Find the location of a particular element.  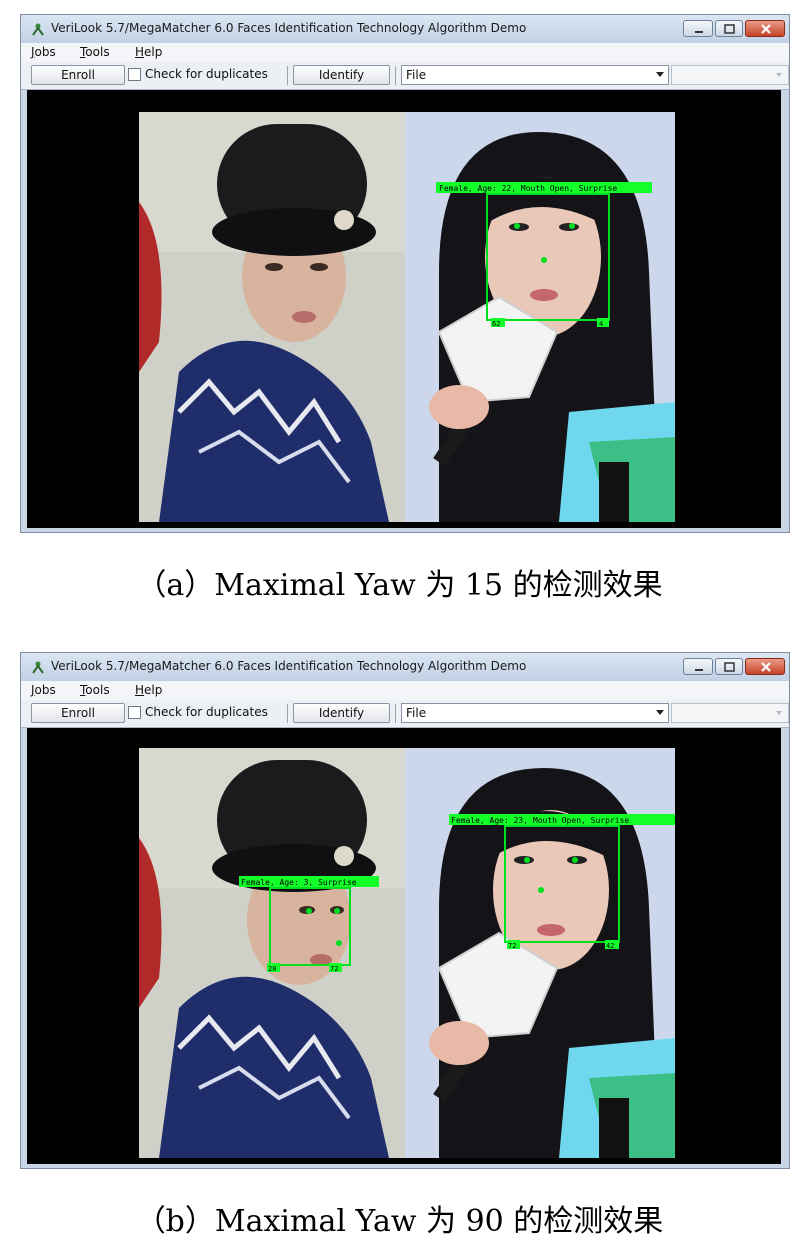

face-corner-label-left: 20 is located at coordinates (272, 969).